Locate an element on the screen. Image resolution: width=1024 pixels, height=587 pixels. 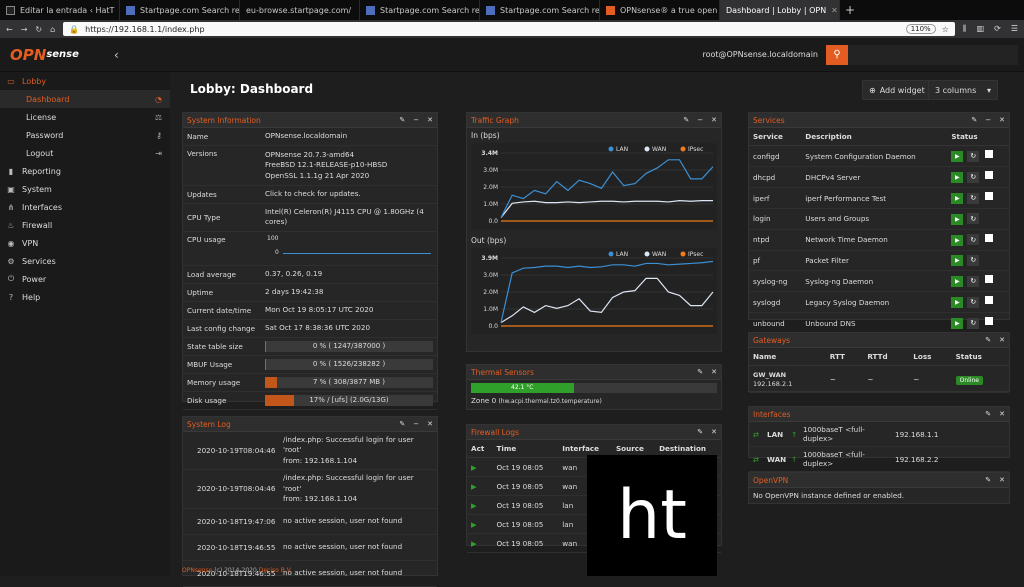
sidebar-item-password: Password ⚷ is located at coordinates (85, 135).